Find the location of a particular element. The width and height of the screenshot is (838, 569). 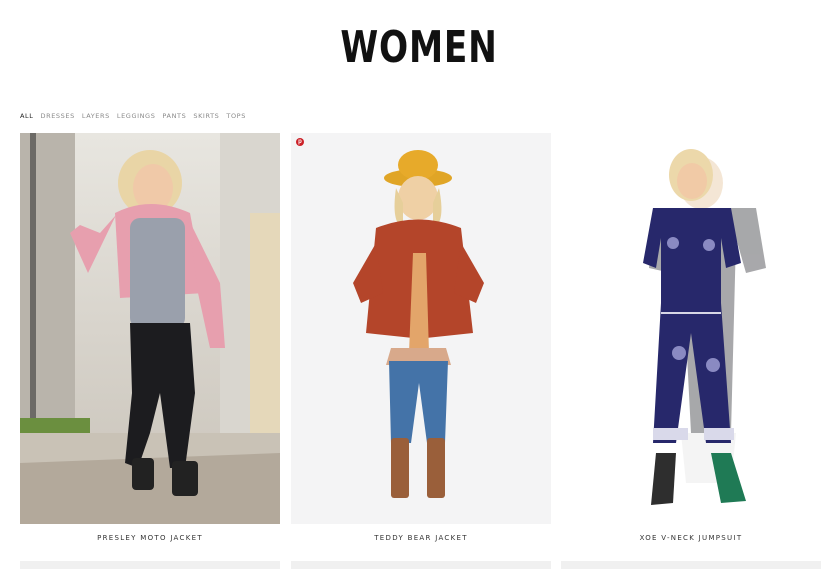

page-title: WOMEN is located at coordinates (419, 47).